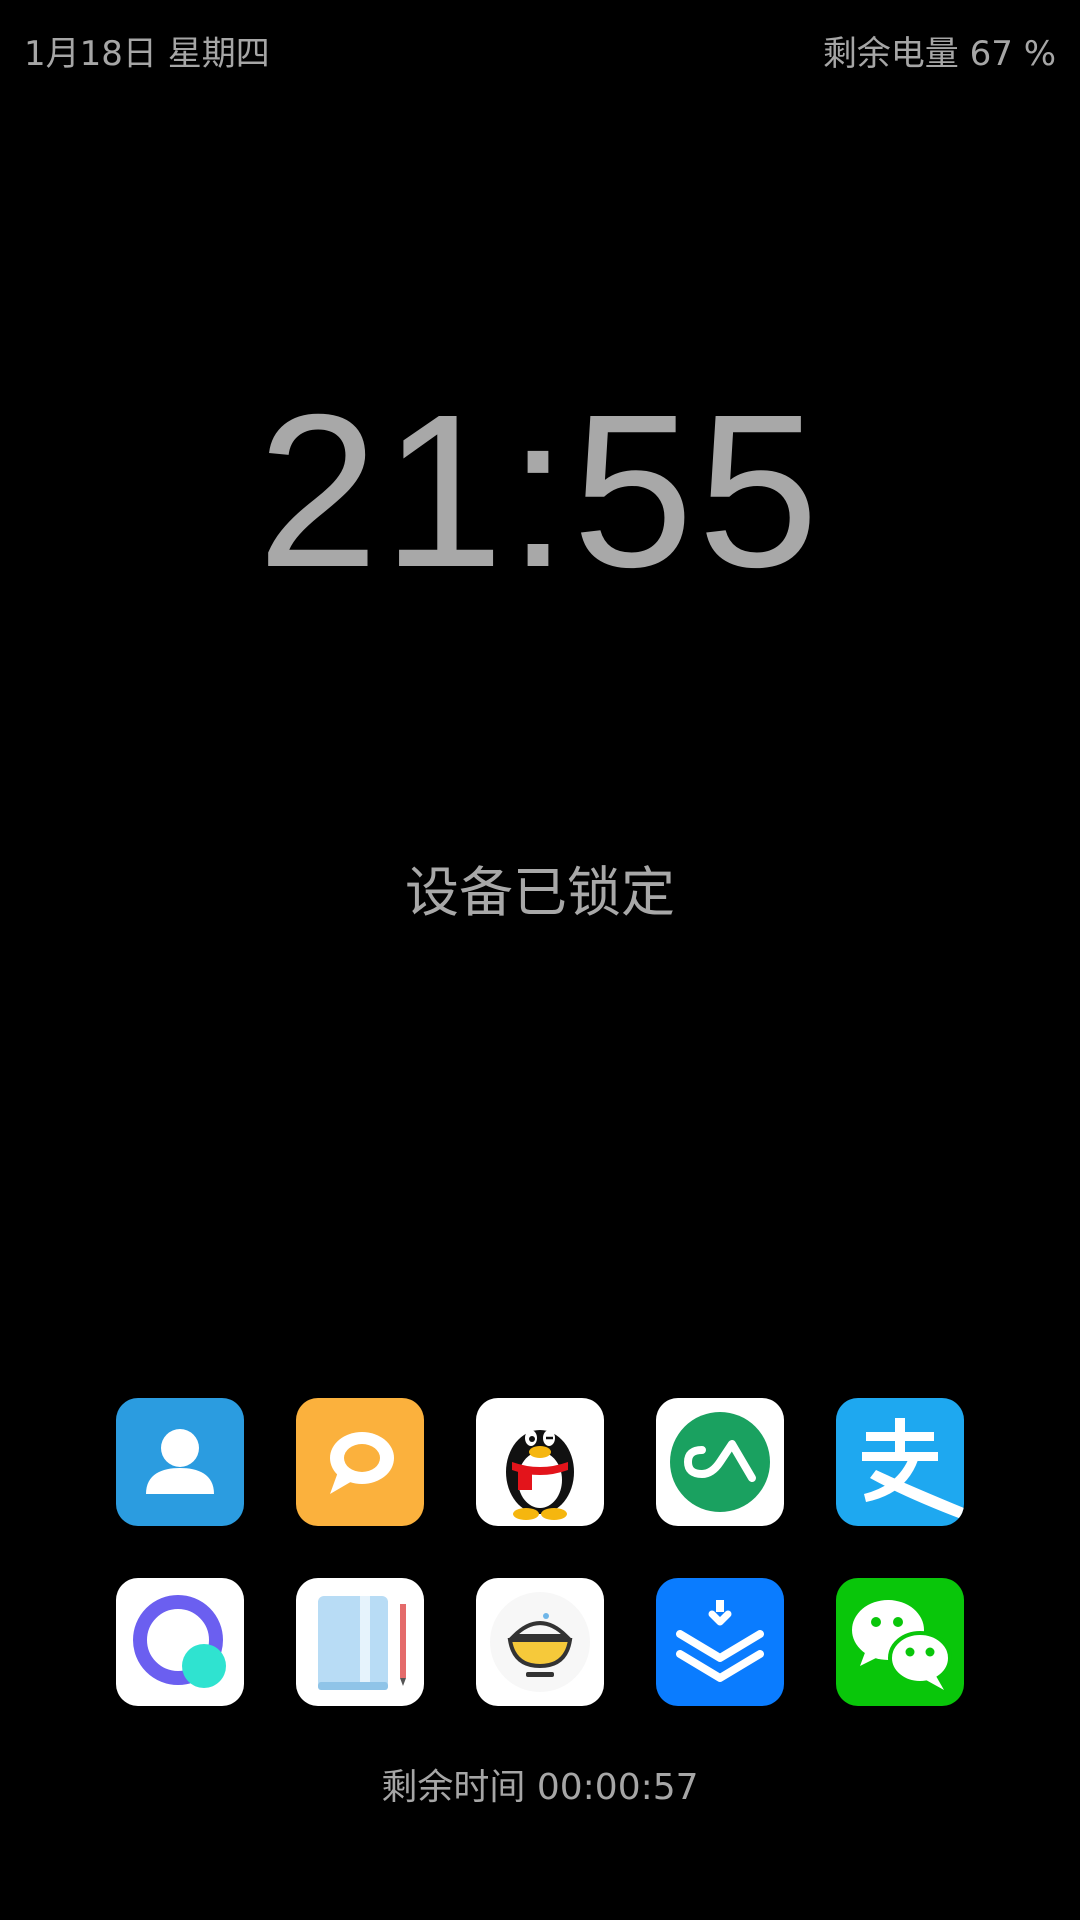 The image size is (1080, 1920). I want to click on lock-status-text: 设备已锁定, so click(540, 892).